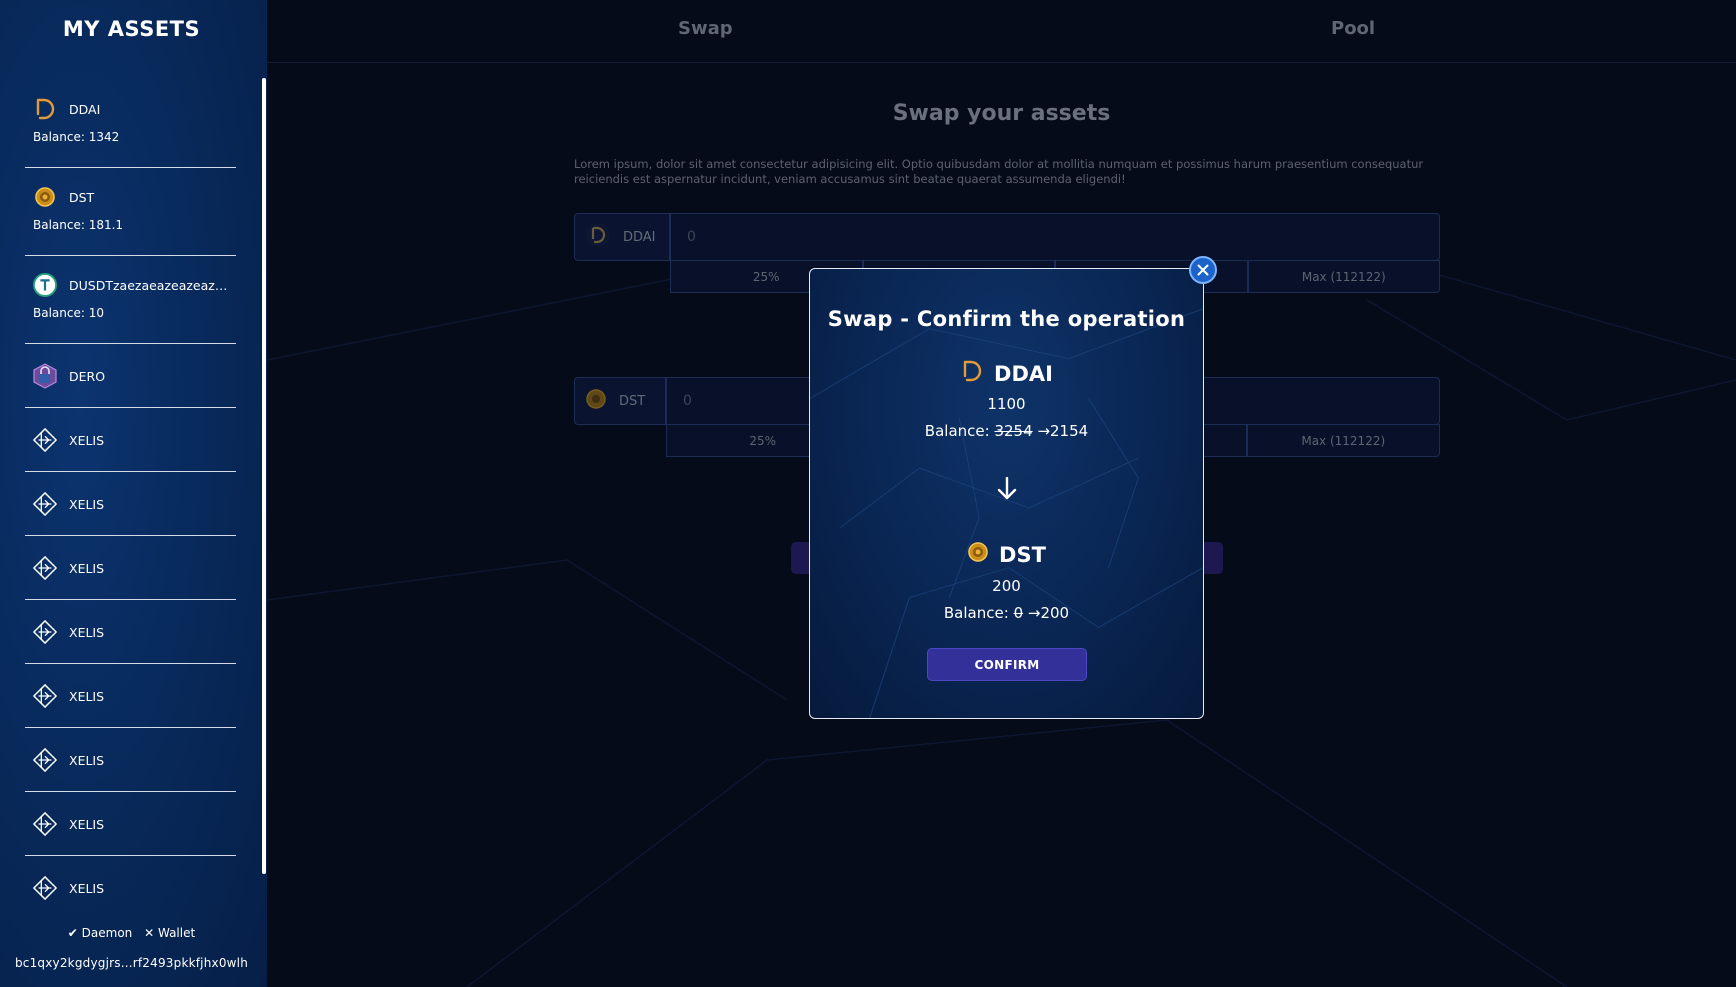  What do you see at coordinates (85, 109) in the screenshot?
I see `asset-name: DDAI` at bounding box center [85, 109].